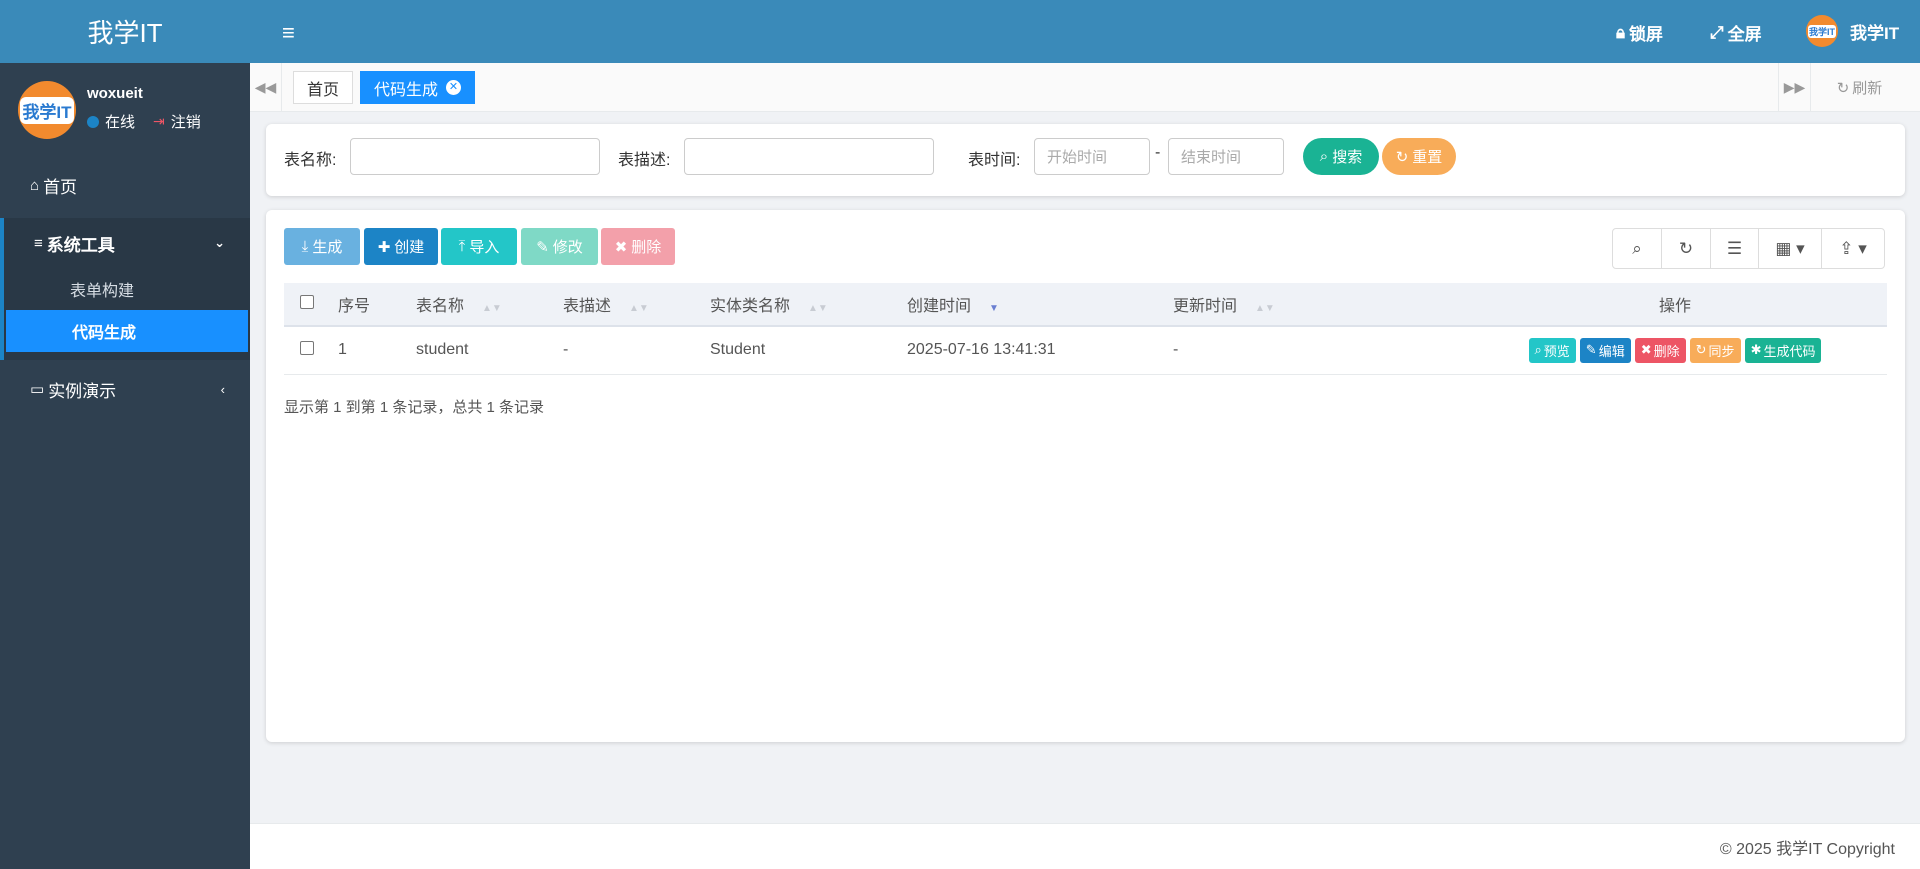 The width and height of the screenshot is (1920, 869). What do you see at coordinates (127, 243) in the screenshot?
I see `sidebar-item-system-tools: ≡ 系统工具 ⌄` at bounding box center [127, 243].